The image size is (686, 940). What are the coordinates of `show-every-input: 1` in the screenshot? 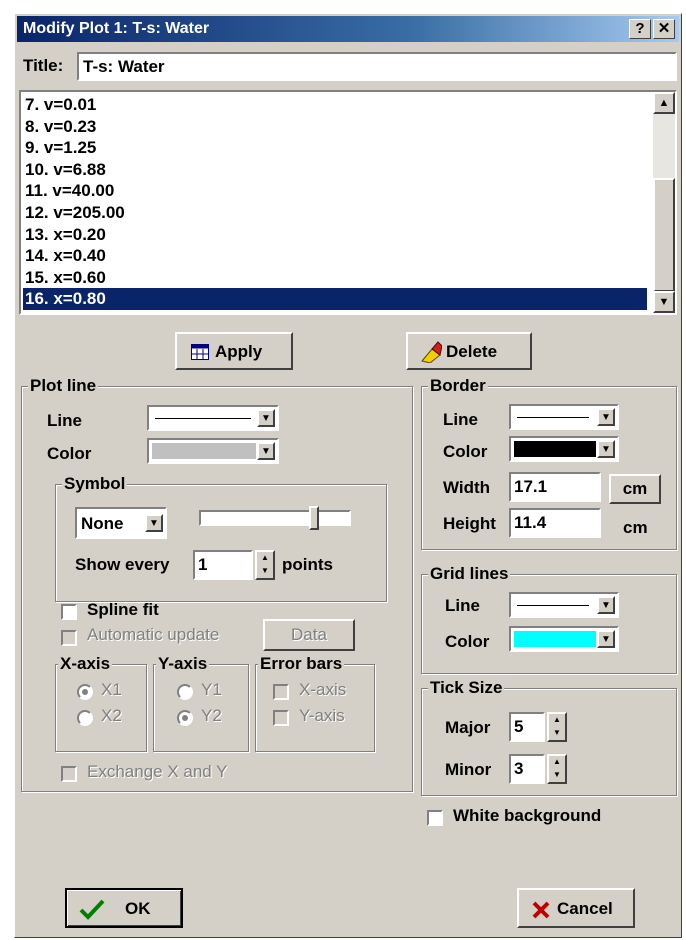 It's located at (223, 565).